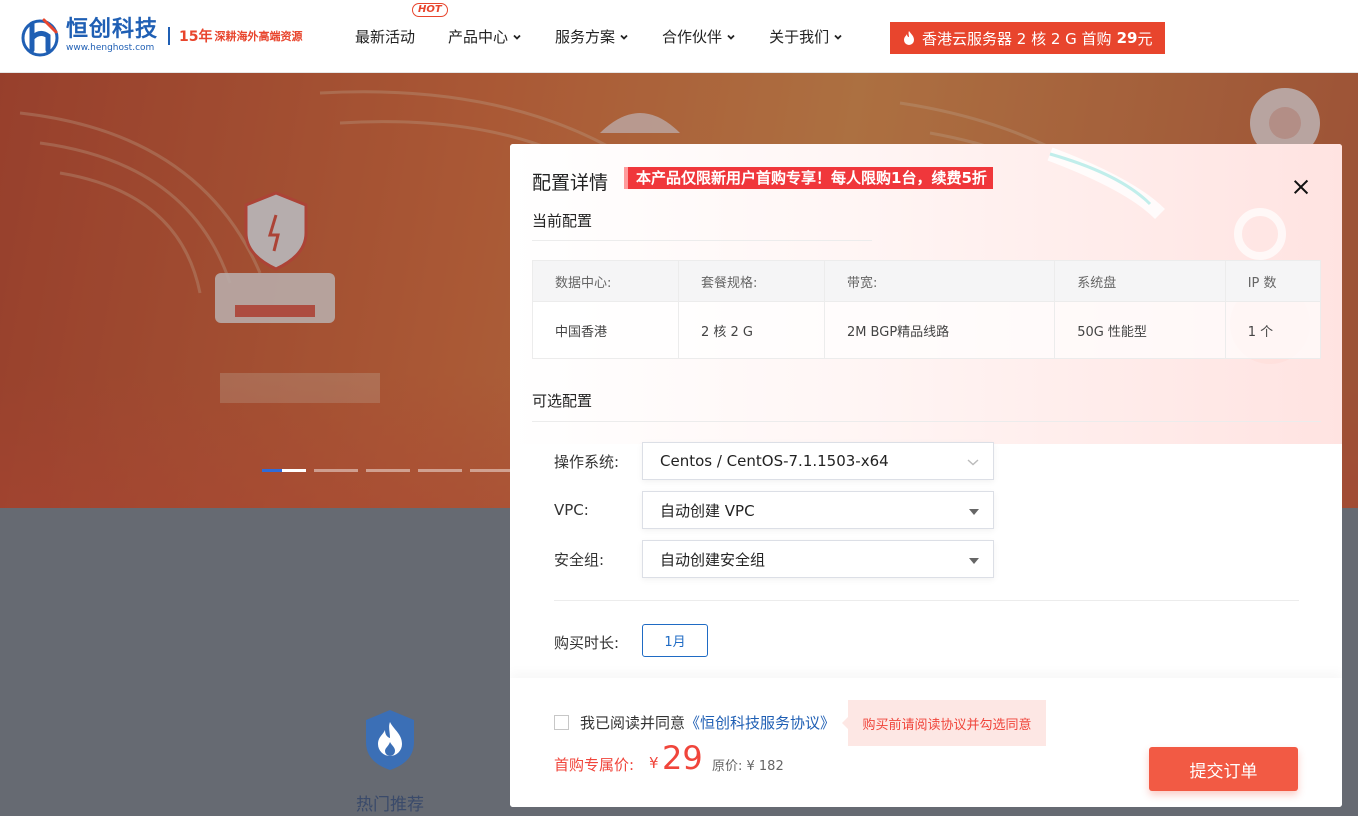 The height and width of the screenshot is (816, 1358). I want to click on table-header-row: 数据中心: 套餐规格: 带宽: 系统盘 IP 数, so click(927, 281).